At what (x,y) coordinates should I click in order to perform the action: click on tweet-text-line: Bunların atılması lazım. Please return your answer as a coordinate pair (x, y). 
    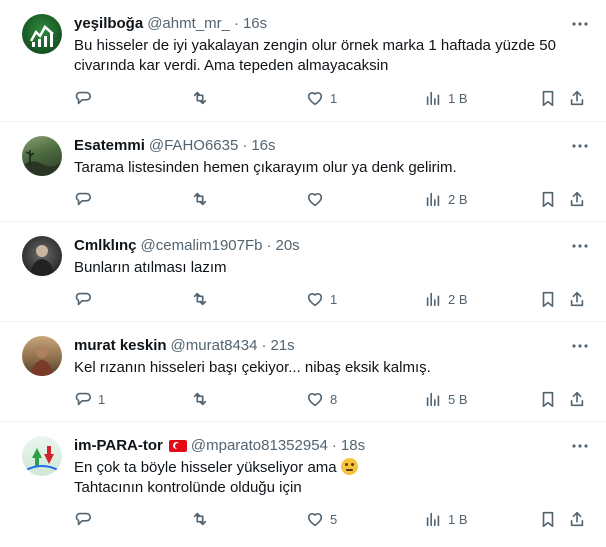
    Looking at the image, I should click on (150, 267).